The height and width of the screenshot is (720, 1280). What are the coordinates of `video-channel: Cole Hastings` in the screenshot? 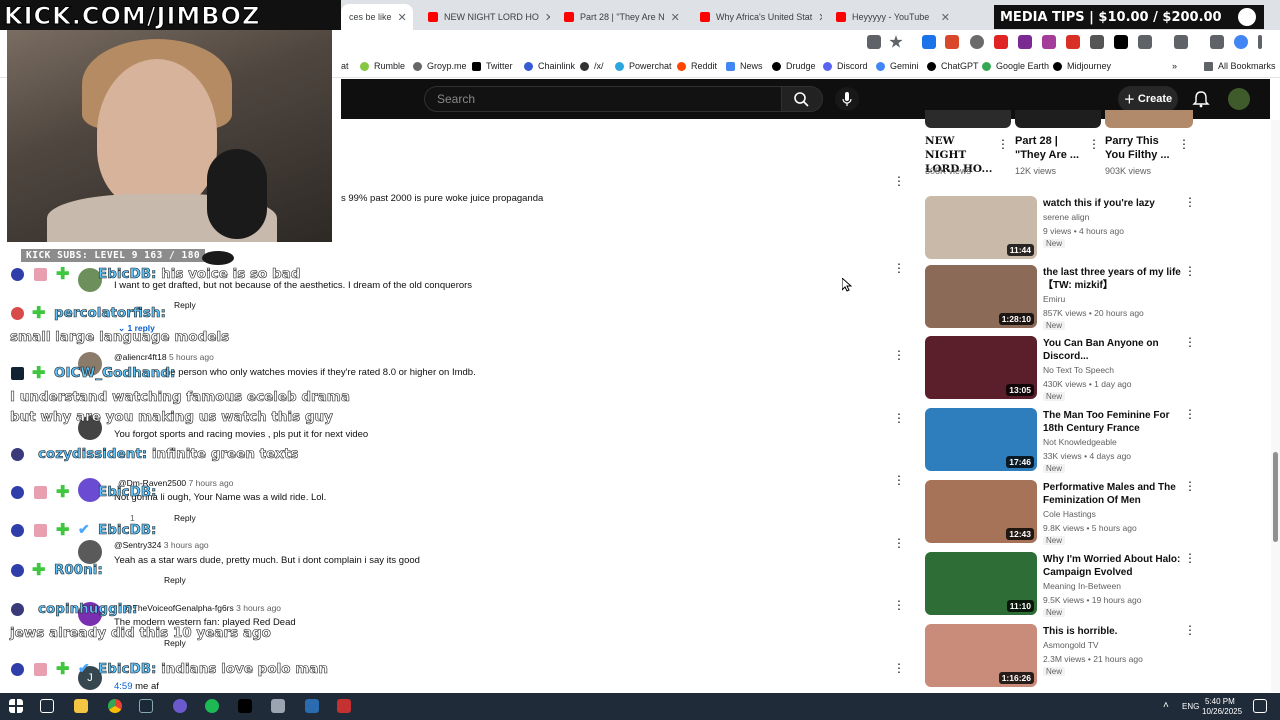 It's located at (1069, 514).